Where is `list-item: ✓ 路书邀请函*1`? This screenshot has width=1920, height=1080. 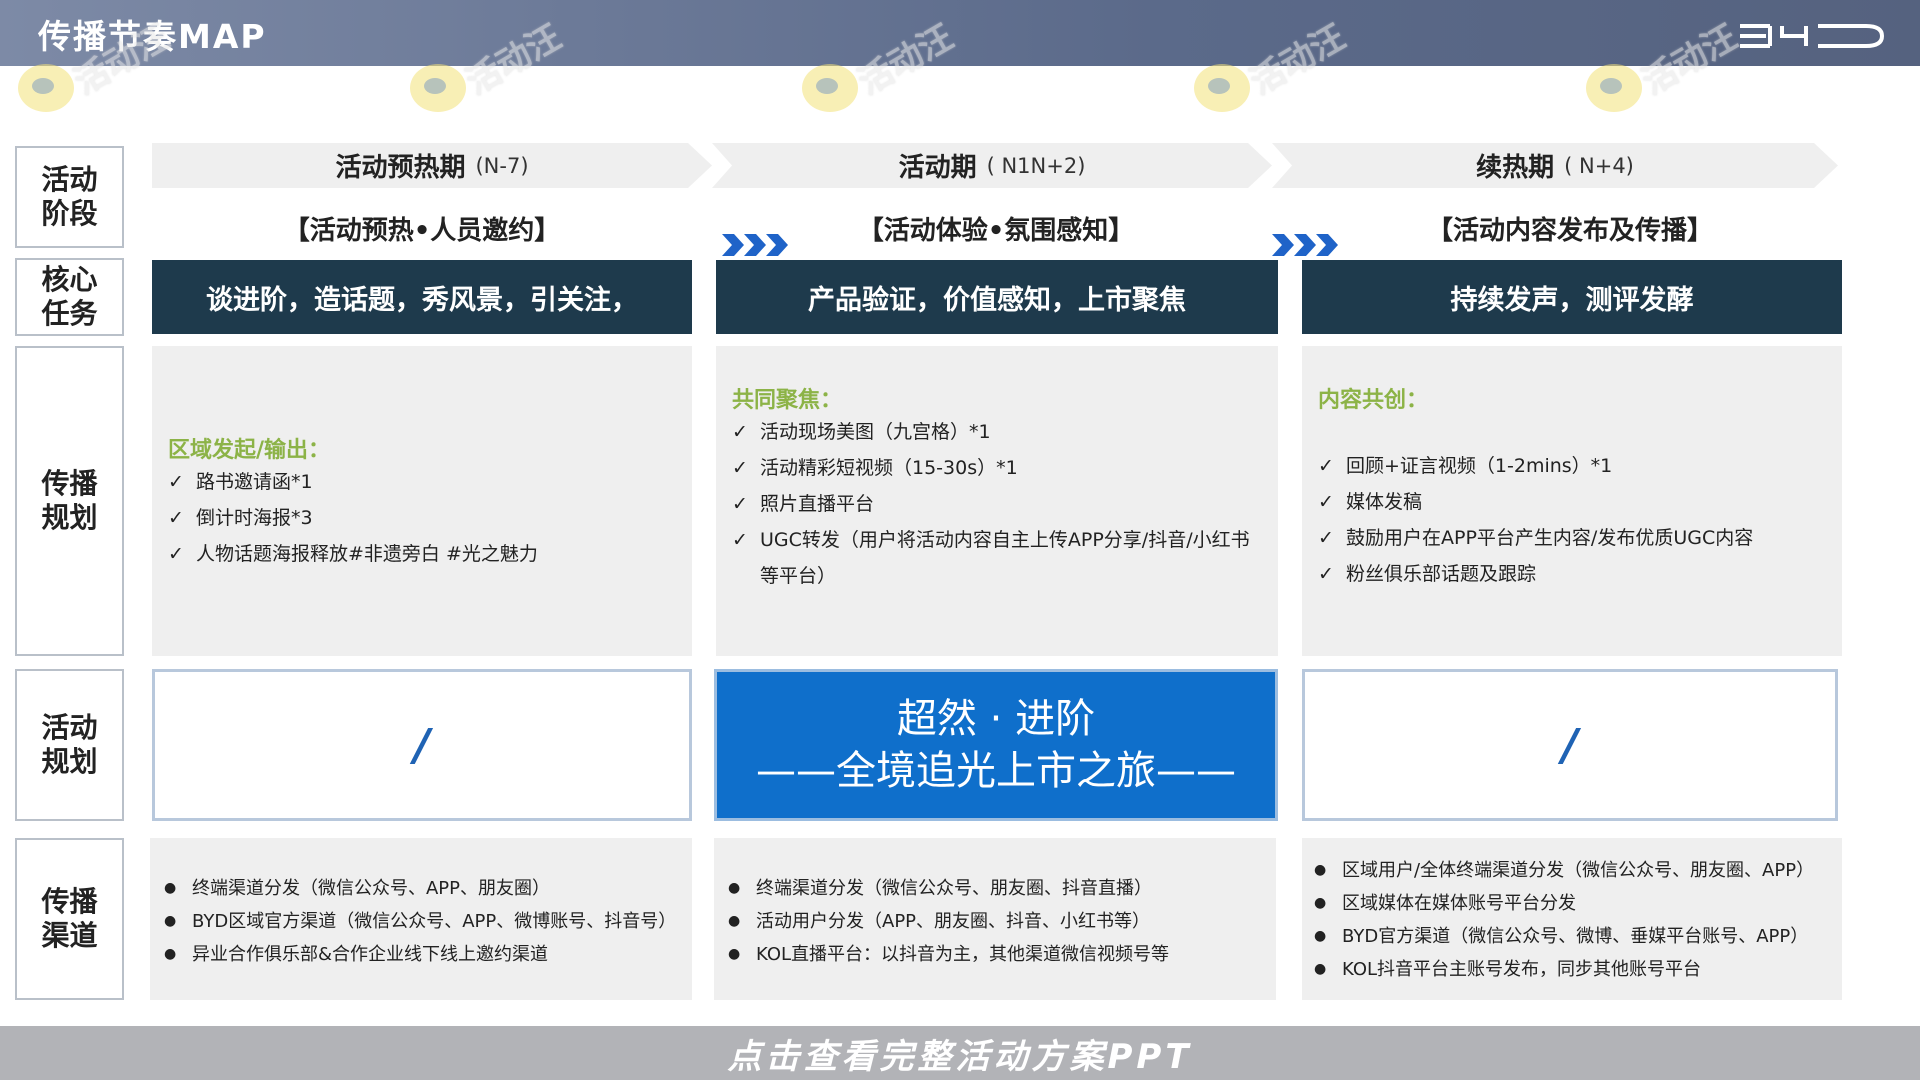
list-item: ✓ 路书邀请函*1 is located at coordinates (423, 482).